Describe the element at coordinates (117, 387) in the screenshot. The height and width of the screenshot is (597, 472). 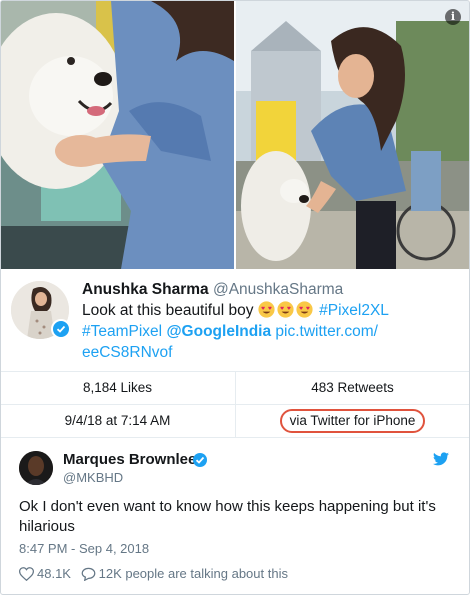
I see `likes-count: 8,184 Likes` at that location.